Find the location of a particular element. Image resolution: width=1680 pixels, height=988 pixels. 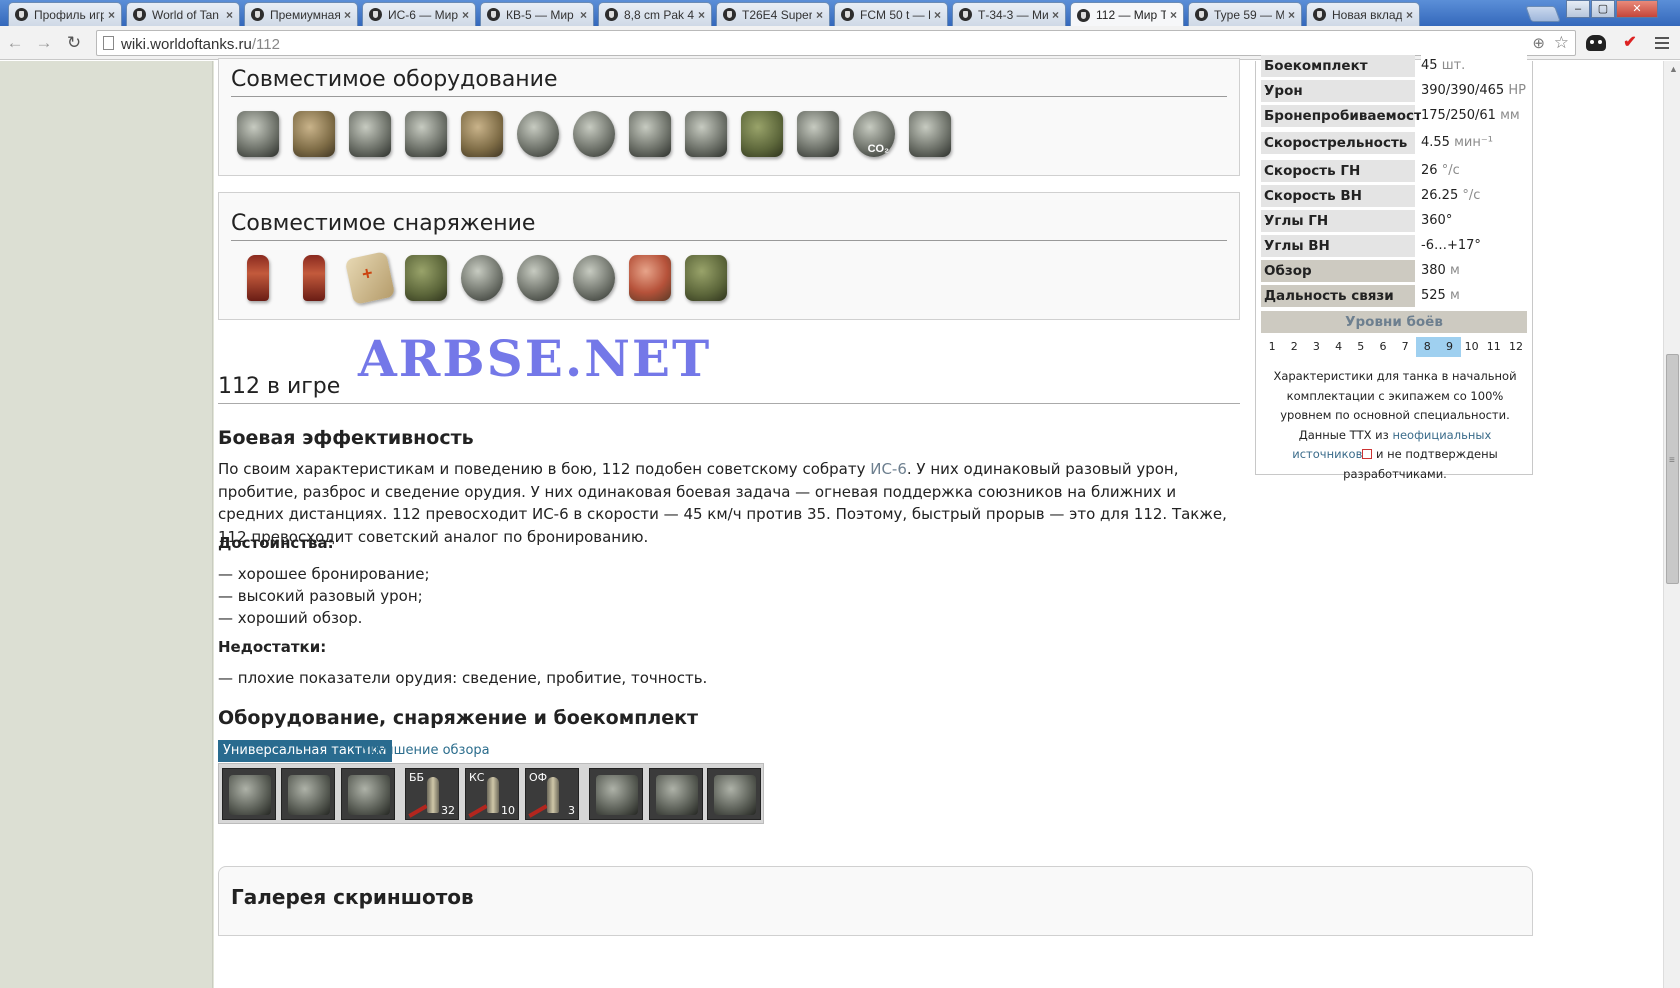

forward-arrow-icon: → is located at coordinates (44, 43).